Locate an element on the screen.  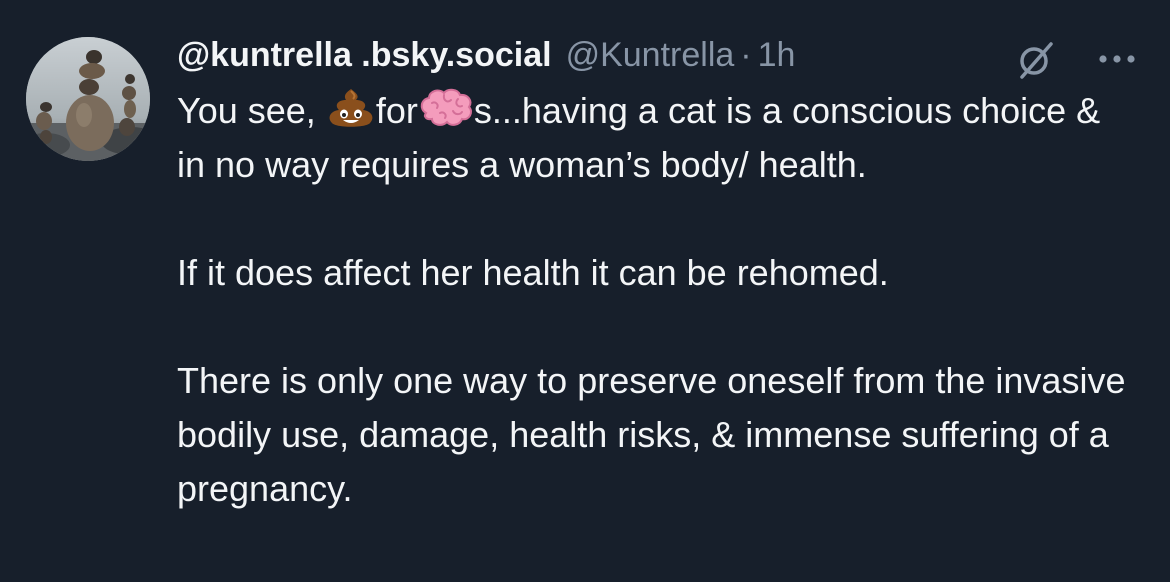
slashed-circle-icon is located at coordinates (1035, 60).